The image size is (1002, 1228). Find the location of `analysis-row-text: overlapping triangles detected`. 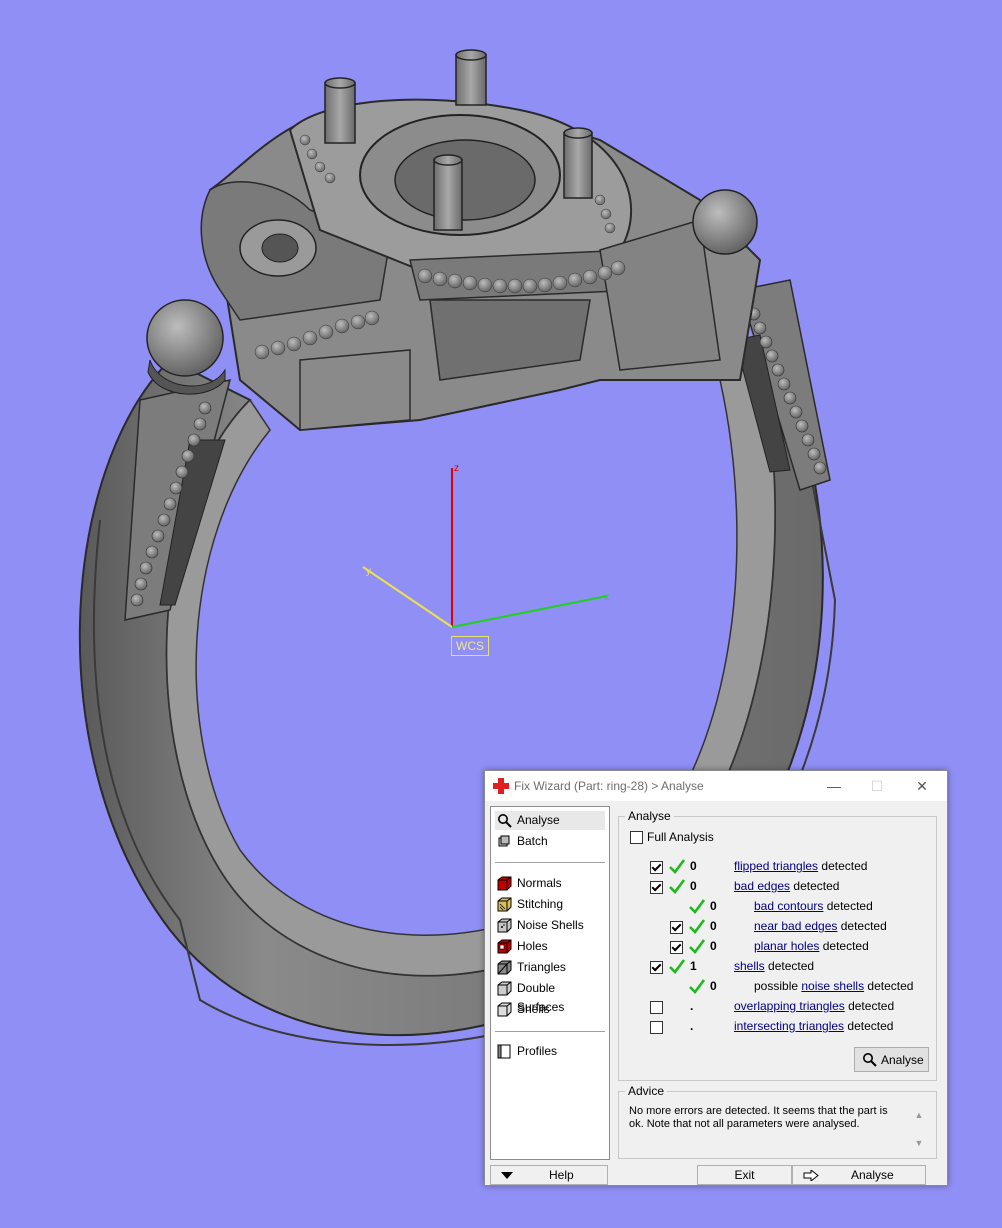

analysis-row-text: overlapping triangles detected is located at coordinates (814, 1006).